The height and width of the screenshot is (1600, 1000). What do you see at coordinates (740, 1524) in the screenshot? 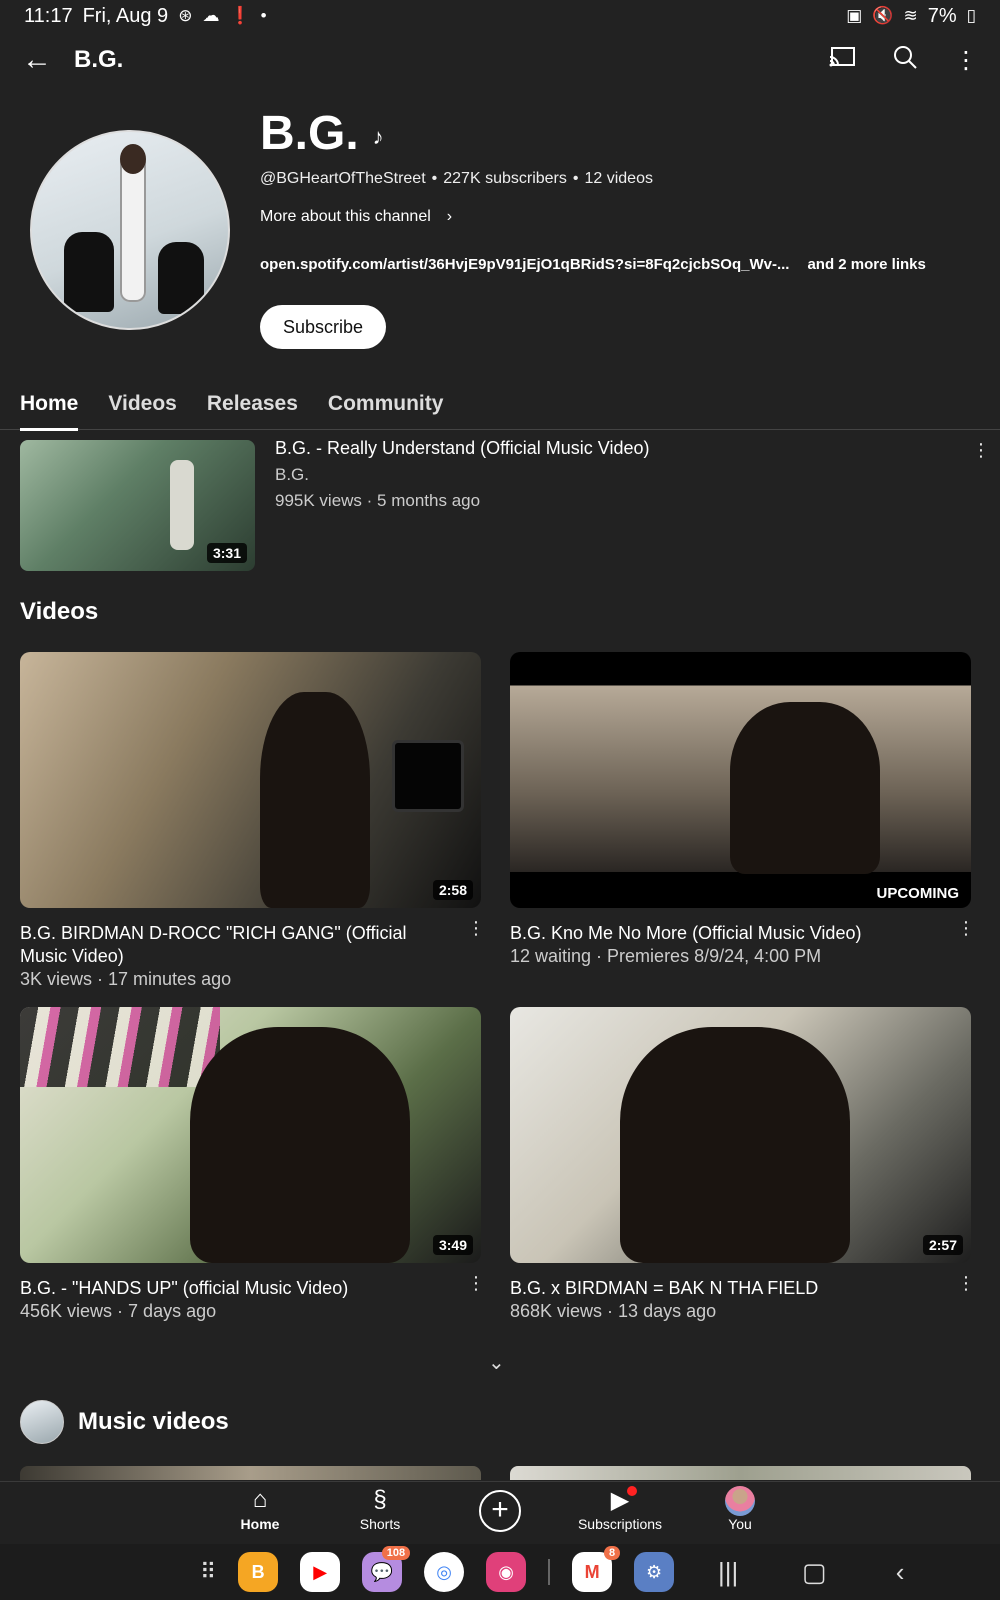
I see `nav-you-label: You` at bounding box center [740, 1524].